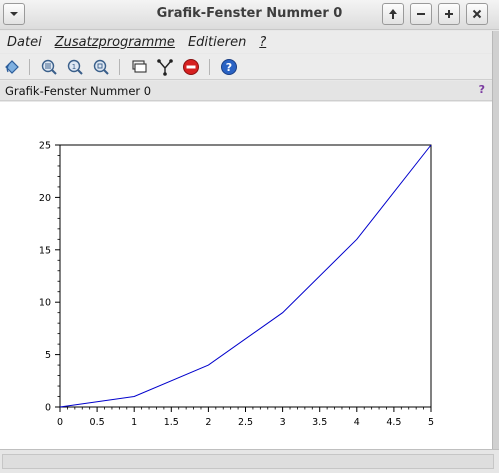 Image resolution: width=499 pixels, height=473 pixels. What do you see at coordinates (245, 422) in the screenshot?
I see `x-tick-label: 2.5` at bounding box center [245, 422].